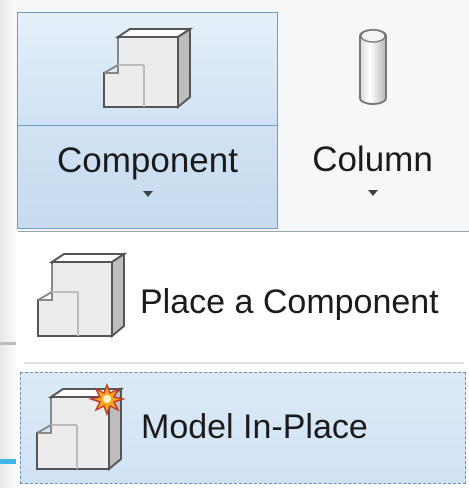 Image resolution: width=469 pixels, height=488 pixels. What do you see at coordinates (8, 244) in the screenshot?
I see `window-edge` at bounding box center [8, 244].